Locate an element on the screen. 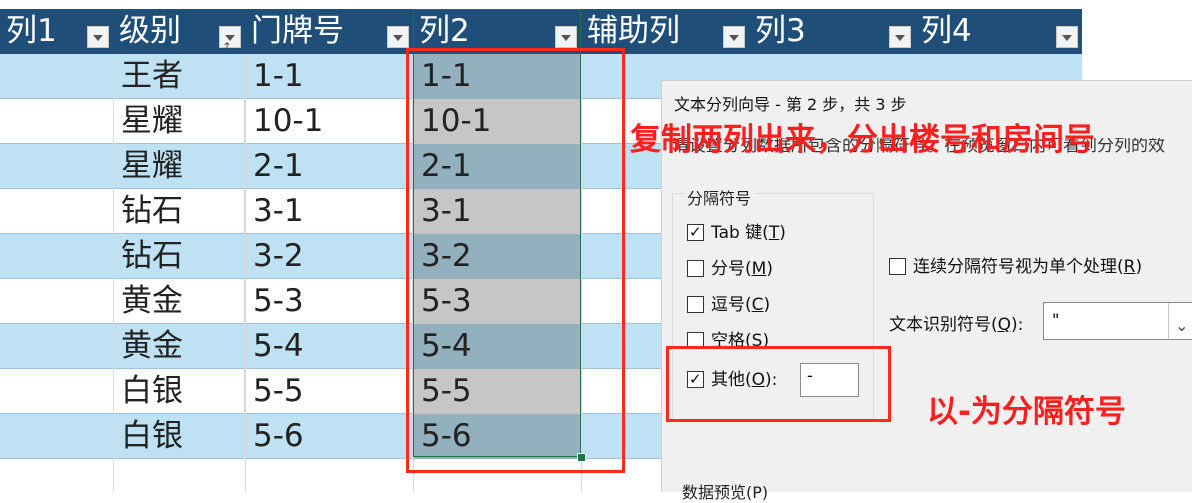 The width and height of the screenshot is (1192, 503). header-level-label: 级别 is located at coordinates (150, 31).